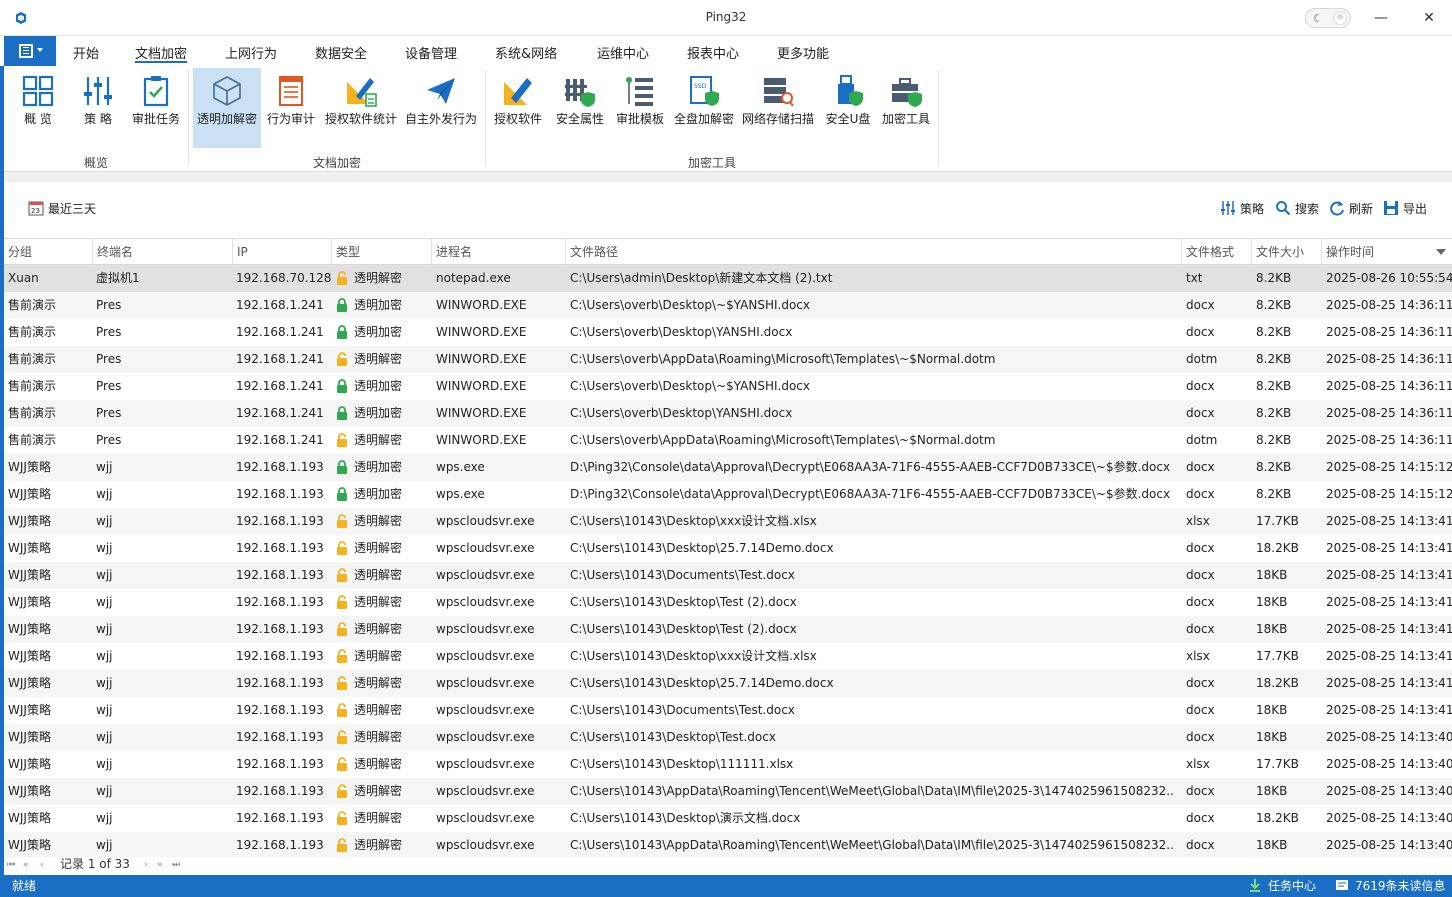 The width and height of the screenshot is (1452, 897). I want to click on cell-terminal: Pres, so click(109, 332).